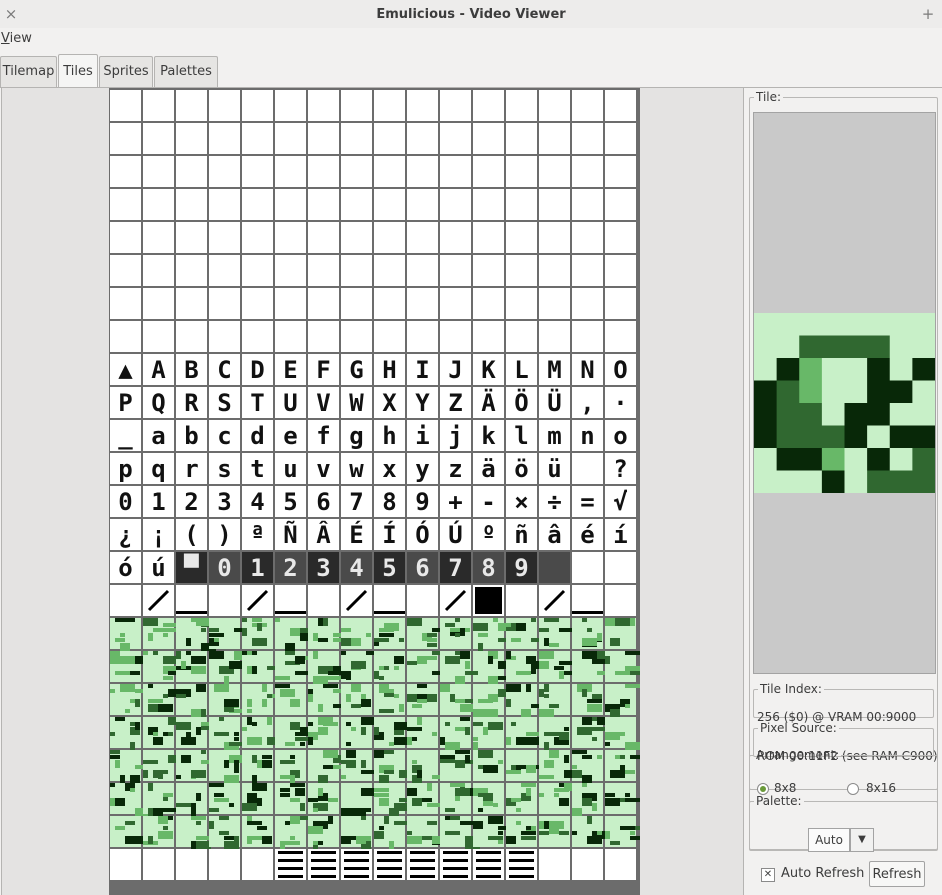  What do you see at coordinates (224, 435) in the screenshot?
I see `tile-cell: c` at bounding box center [224, 435].